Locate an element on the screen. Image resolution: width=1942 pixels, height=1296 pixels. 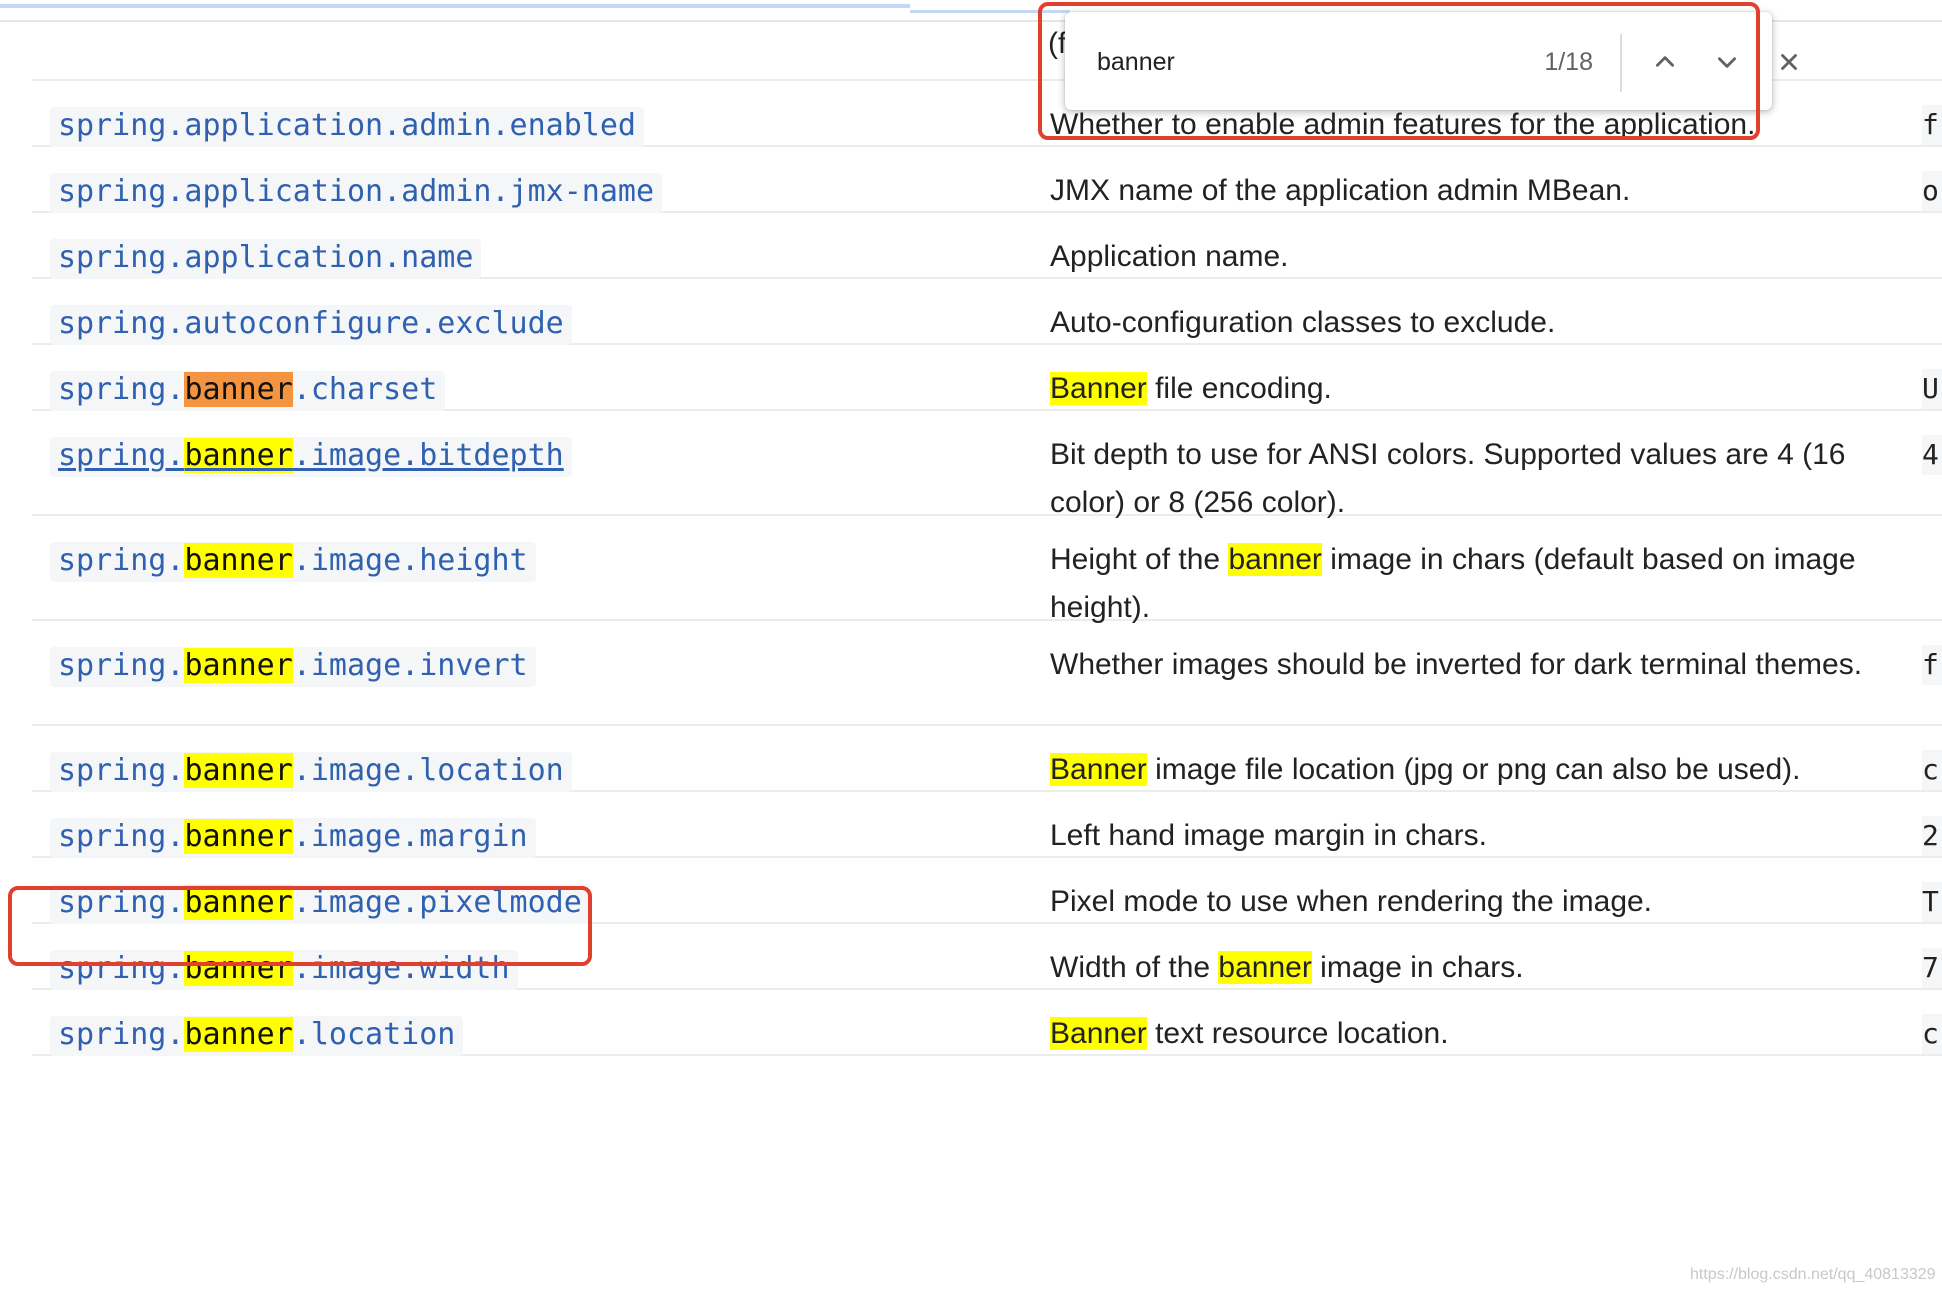
key-text-segment: .image.bitdepth is located at coordinates (428, 455).